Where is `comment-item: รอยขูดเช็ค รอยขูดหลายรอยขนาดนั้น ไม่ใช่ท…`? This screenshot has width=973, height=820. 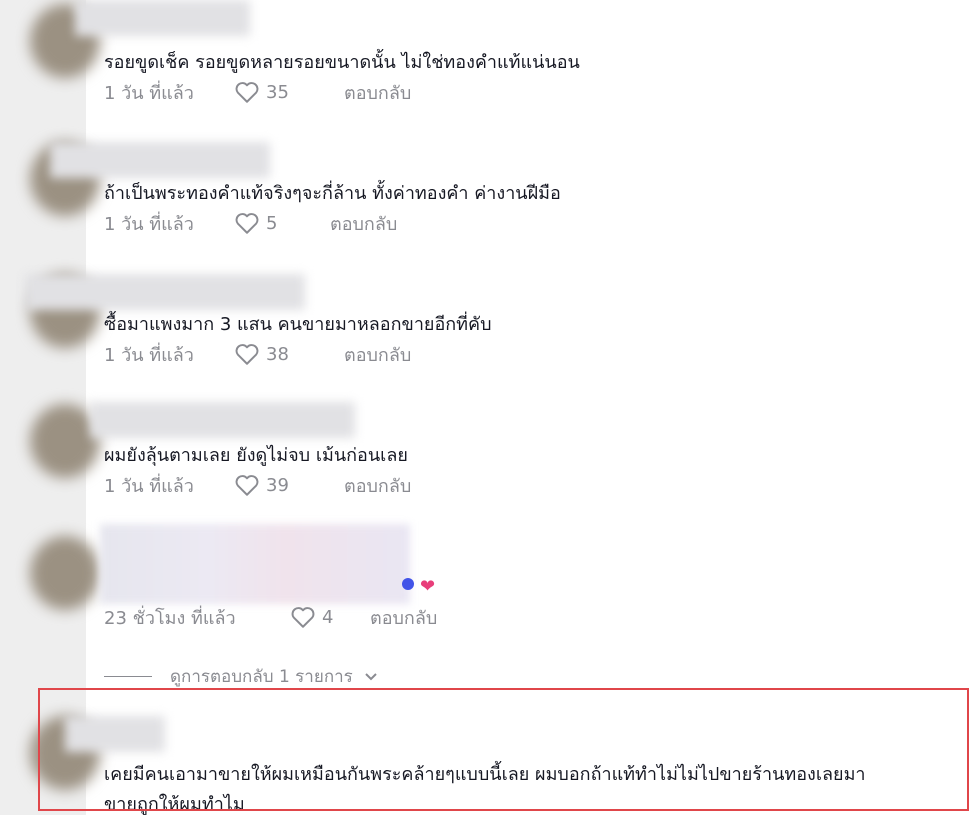 comment-item: รอยขูดเช็ค รอยขูดหลายรอยขนาดนั้น ไม่ใช่ท… is located at coordinates (533, 77).